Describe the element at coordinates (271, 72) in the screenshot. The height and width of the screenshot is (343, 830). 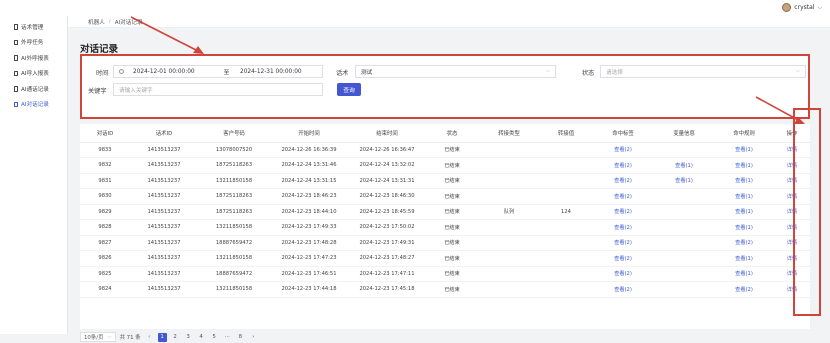
I see `end-date-value: 2024-12-31 00:00:00` at that location.